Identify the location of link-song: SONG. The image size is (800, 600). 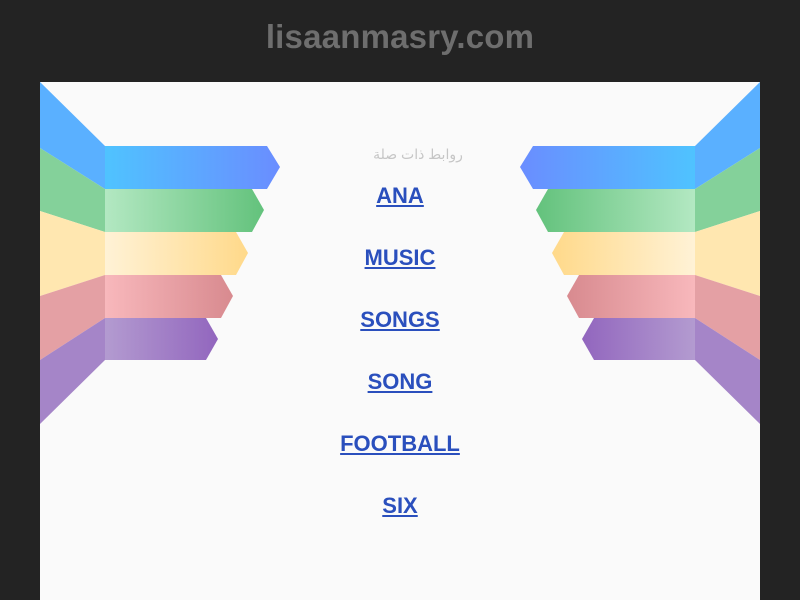
(400, 381).